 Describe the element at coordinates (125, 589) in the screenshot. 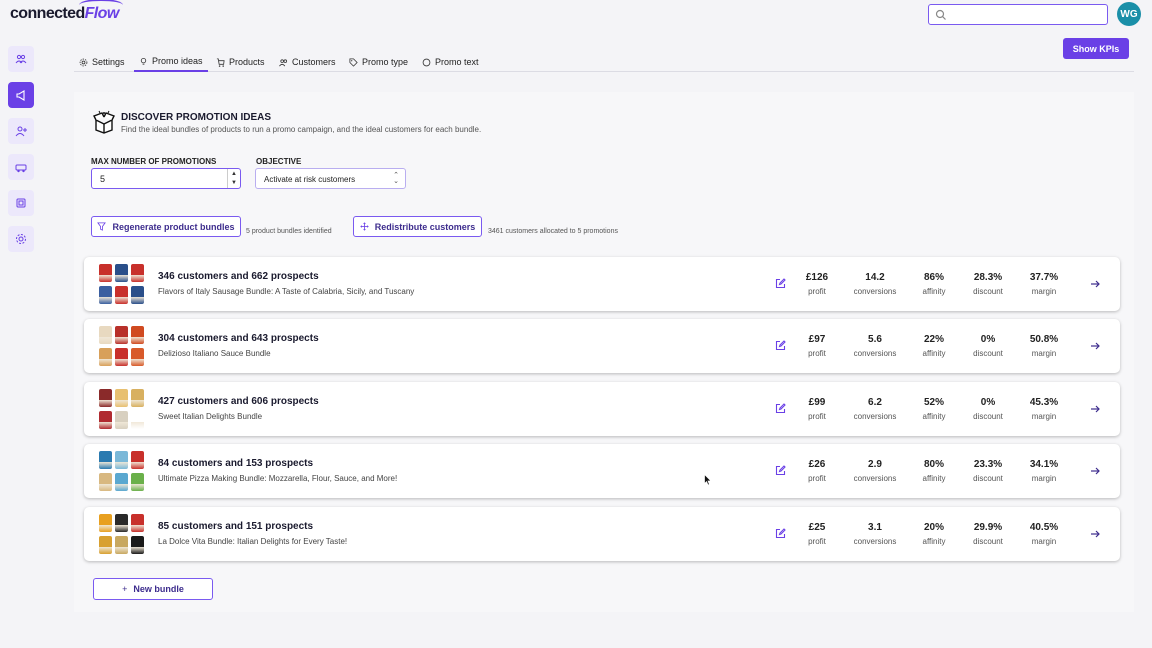

I see `plus-icon: +` at that location.